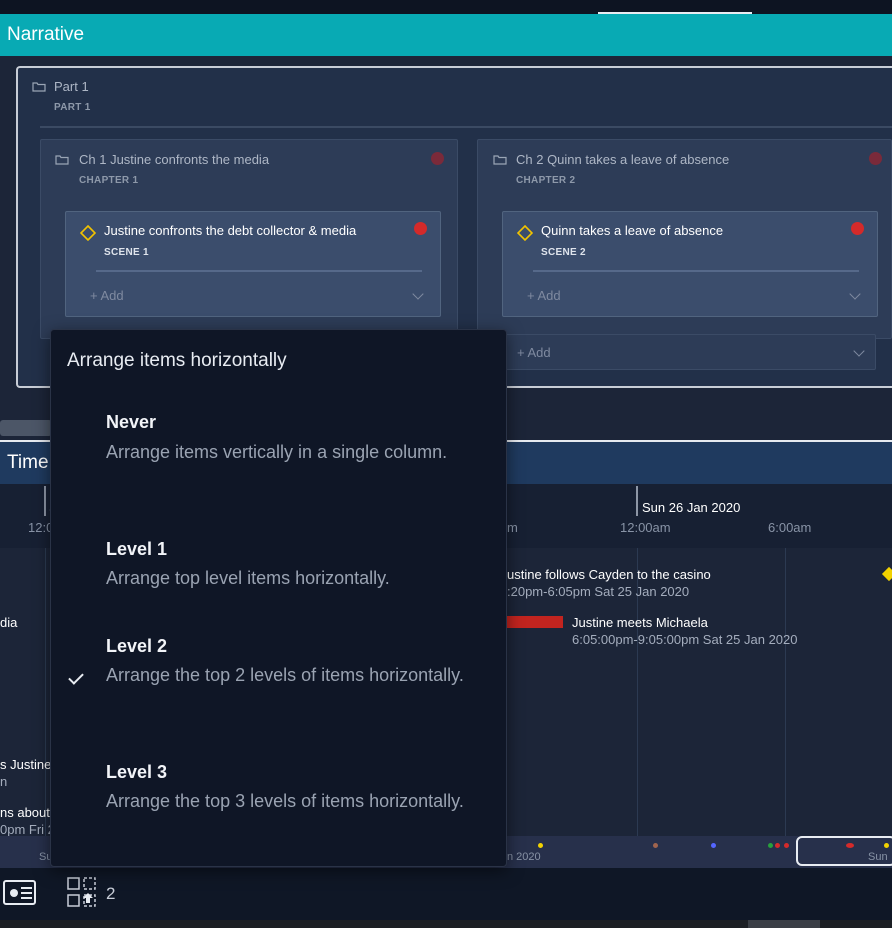  What do you see at coordinates (83, 893) in the screenshot?
I see `select-items-icon` at bounding box center [83, 893].